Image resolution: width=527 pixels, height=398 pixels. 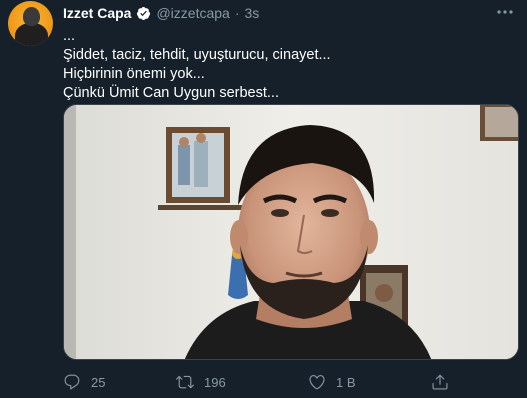 I want to click on heart-icon, so click(x=317, y=382).